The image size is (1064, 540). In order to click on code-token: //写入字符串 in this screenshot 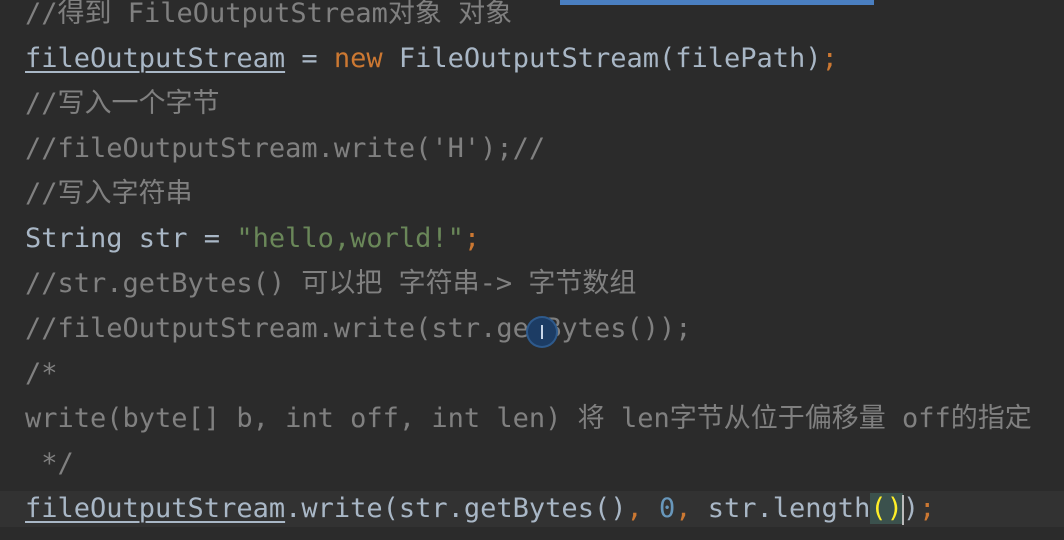, I will do `click(109, 193)`.